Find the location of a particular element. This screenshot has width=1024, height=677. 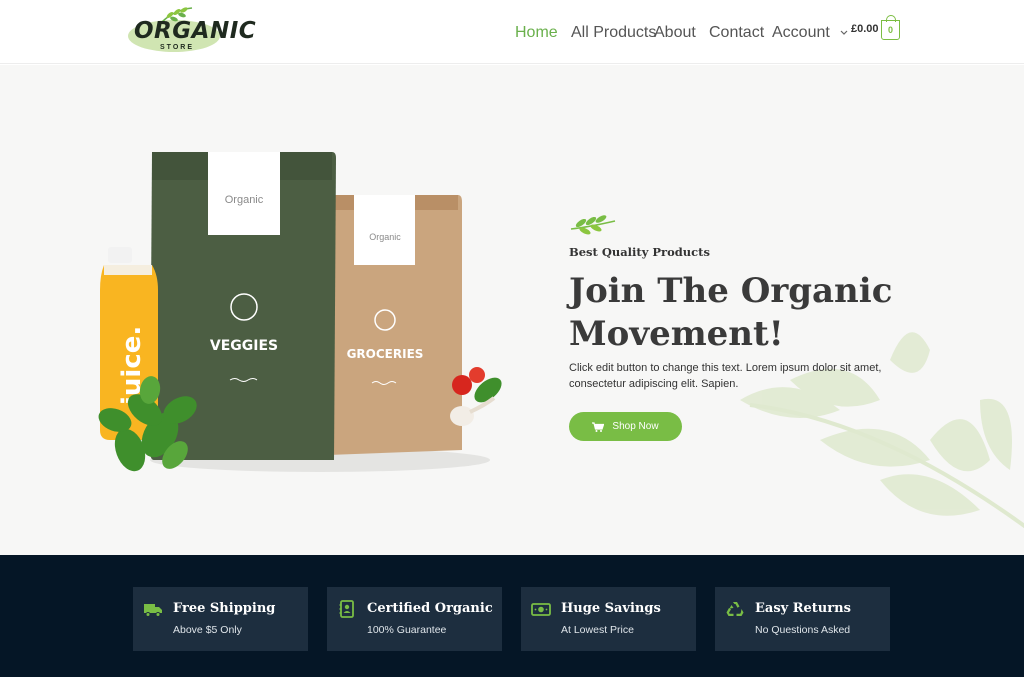

nav-account: Account is located at coordinates (810, 33).